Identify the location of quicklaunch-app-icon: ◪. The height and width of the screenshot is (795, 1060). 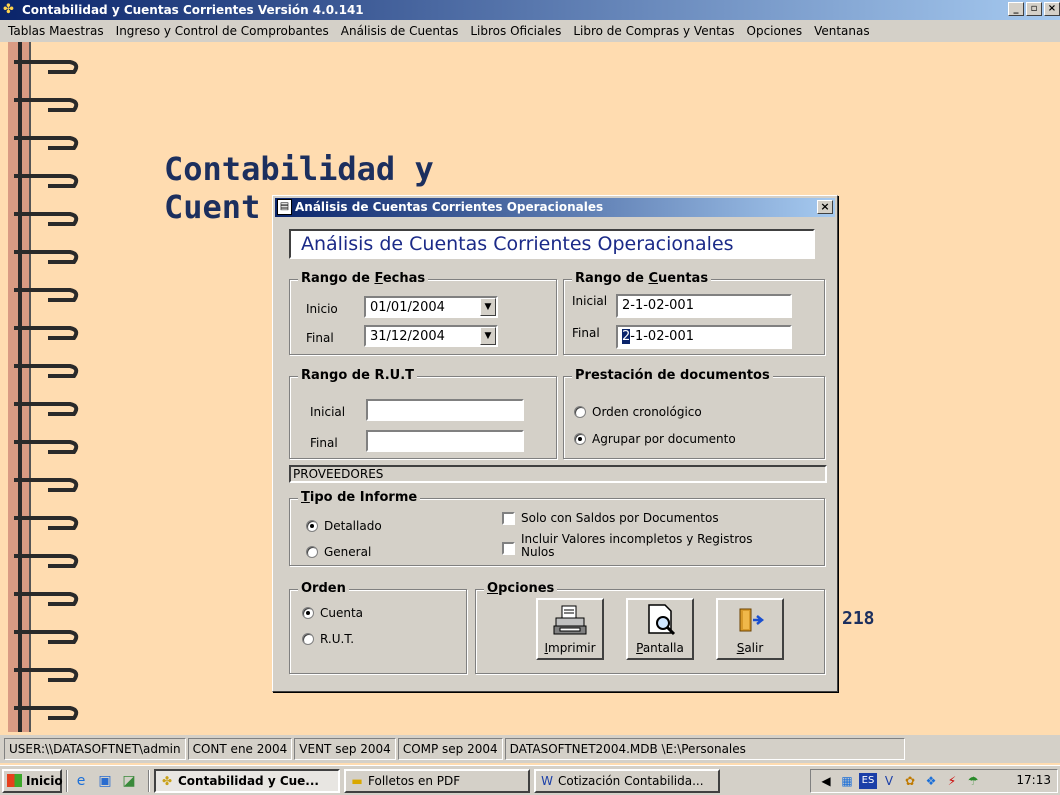
(129, 781).